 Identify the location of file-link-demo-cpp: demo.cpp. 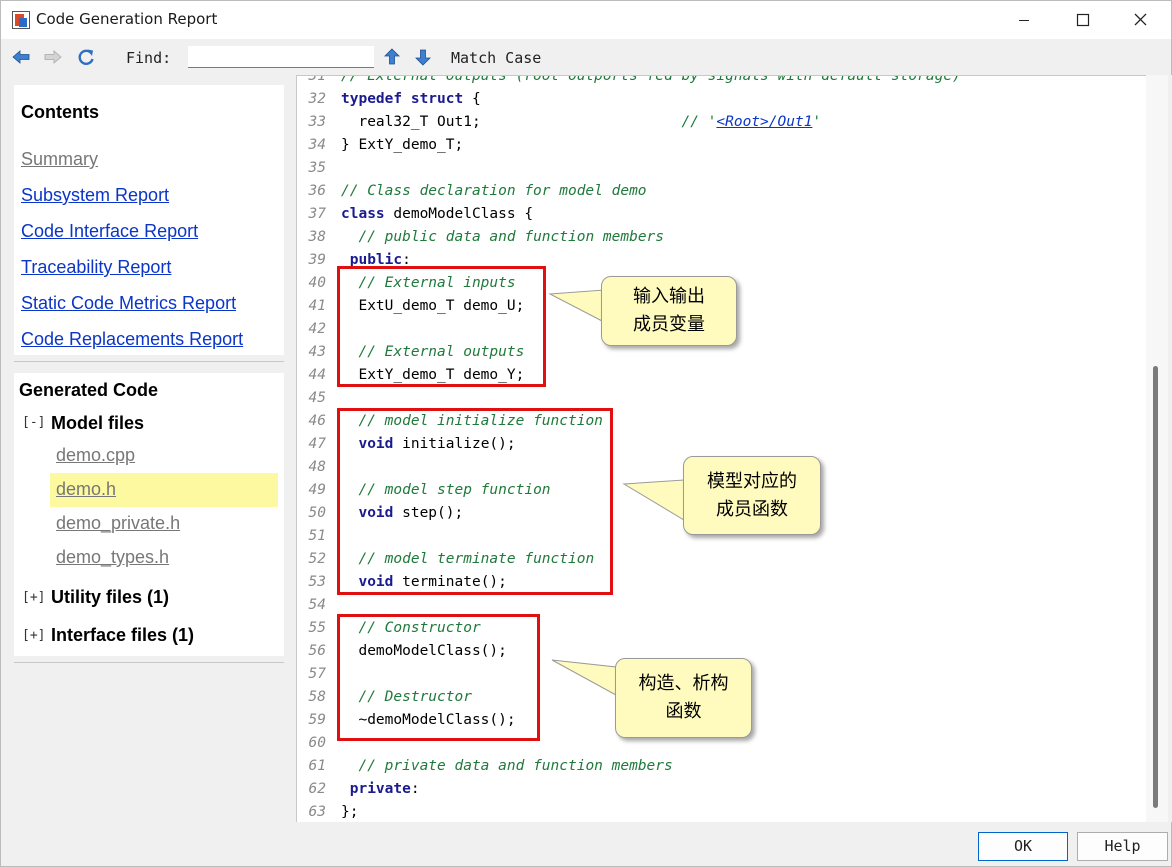
(95, 455).